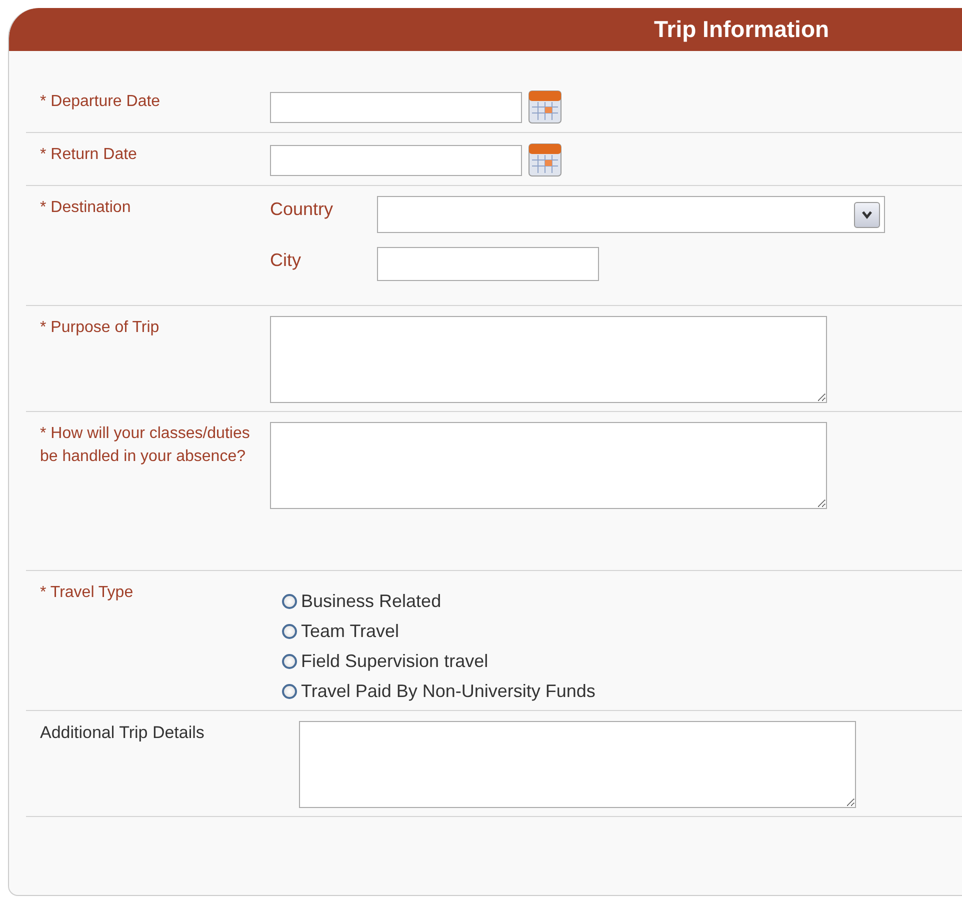 This screenshot has width=962, height=899. What do you see at coordinates (742, 29) in the screenshot?
I see `panel-title: Trip Information` at bounding box center [742, 29].